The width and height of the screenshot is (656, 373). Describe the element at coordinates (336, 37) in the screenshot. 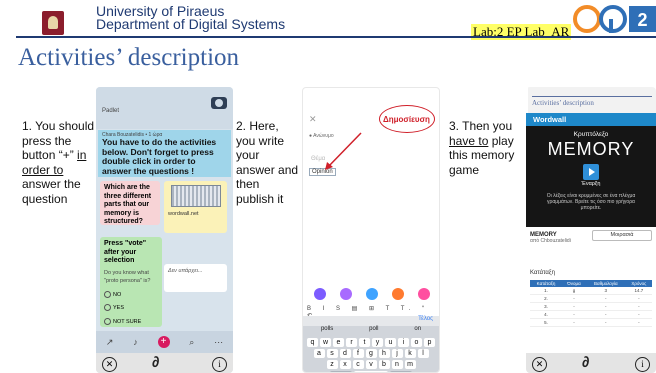

I see `header-rule` at that location.